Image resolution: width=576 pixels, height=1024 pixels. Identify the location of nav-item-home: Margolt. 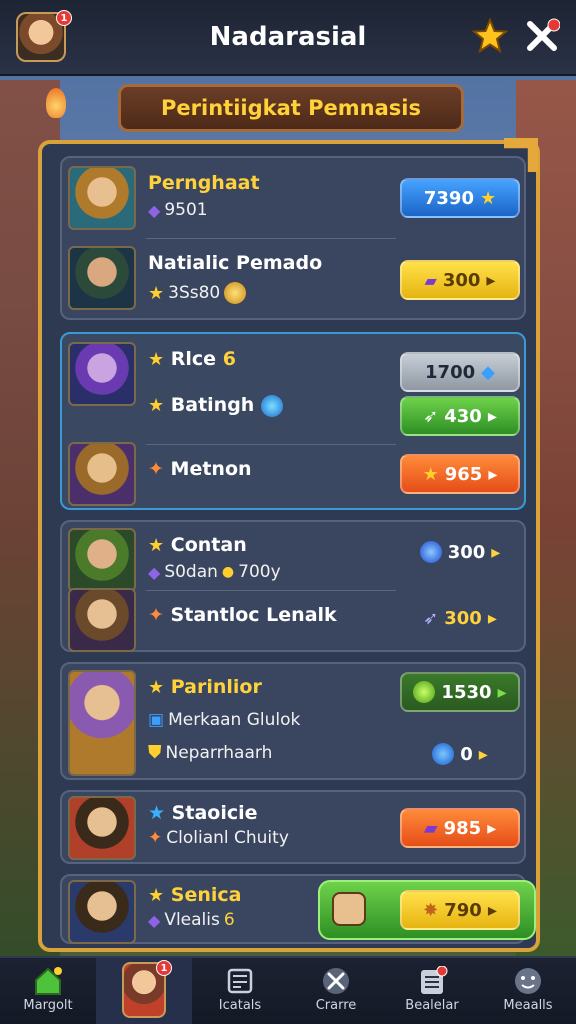
(48, 991).